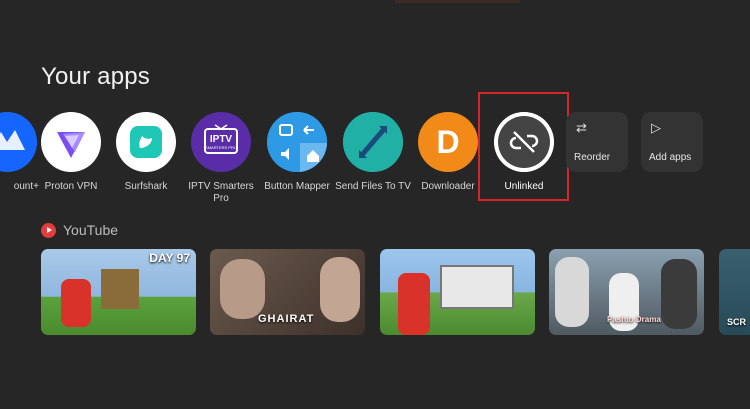 This screenshot has height=409, width=750. I want to click on surfshark-icon, so click(146, 142).